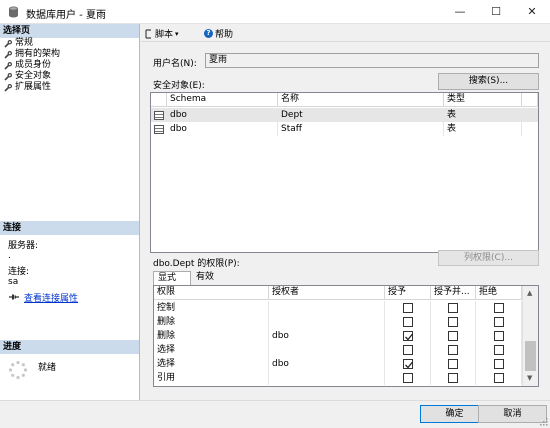 The width and height of the screenshot is (550, 428). I want to click on page-item-owned-schemas: 拥有的架构, so click(32, 54).